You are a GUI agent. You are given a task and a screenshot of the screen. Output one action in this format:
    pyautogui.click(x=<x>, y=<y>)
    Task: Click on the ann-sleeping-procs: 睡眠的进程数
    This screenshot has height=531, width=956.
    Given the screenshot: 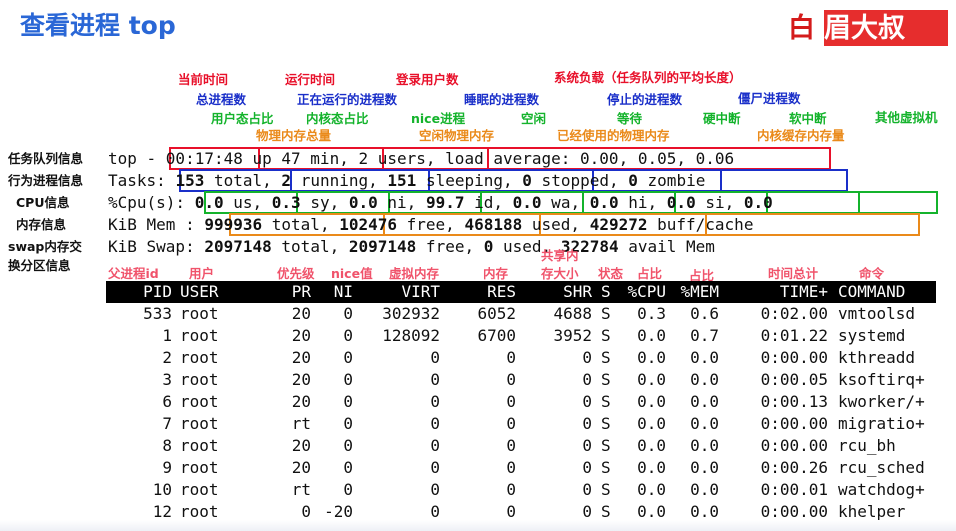 What is the action you would take?
    pyautogui.click(x=502, y=99)
    